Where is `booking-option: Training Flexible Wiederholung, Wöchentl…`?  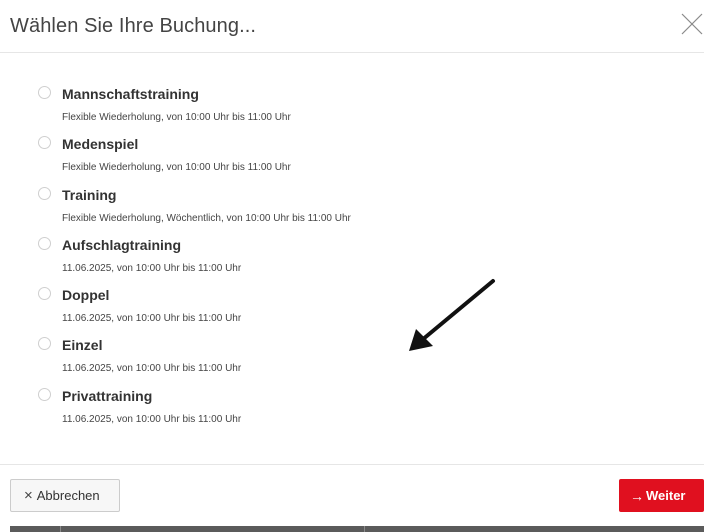 booking-option: Training Flexible Wiederholung, Wöchentl… is located at coordinates (352, 206).